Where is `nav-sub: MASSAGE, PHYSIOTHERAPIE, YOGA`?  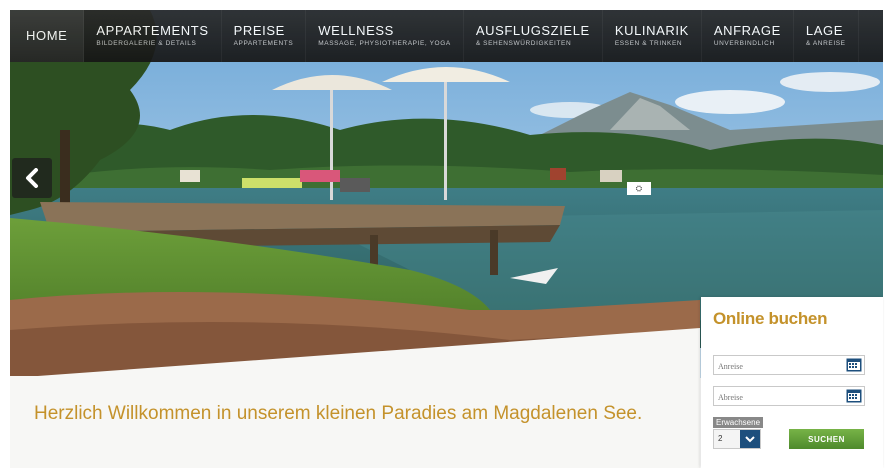 nav-sub: MASSAGE, PHYSIOTHERAPIE, YOGA is located at coordinates (384, 43).